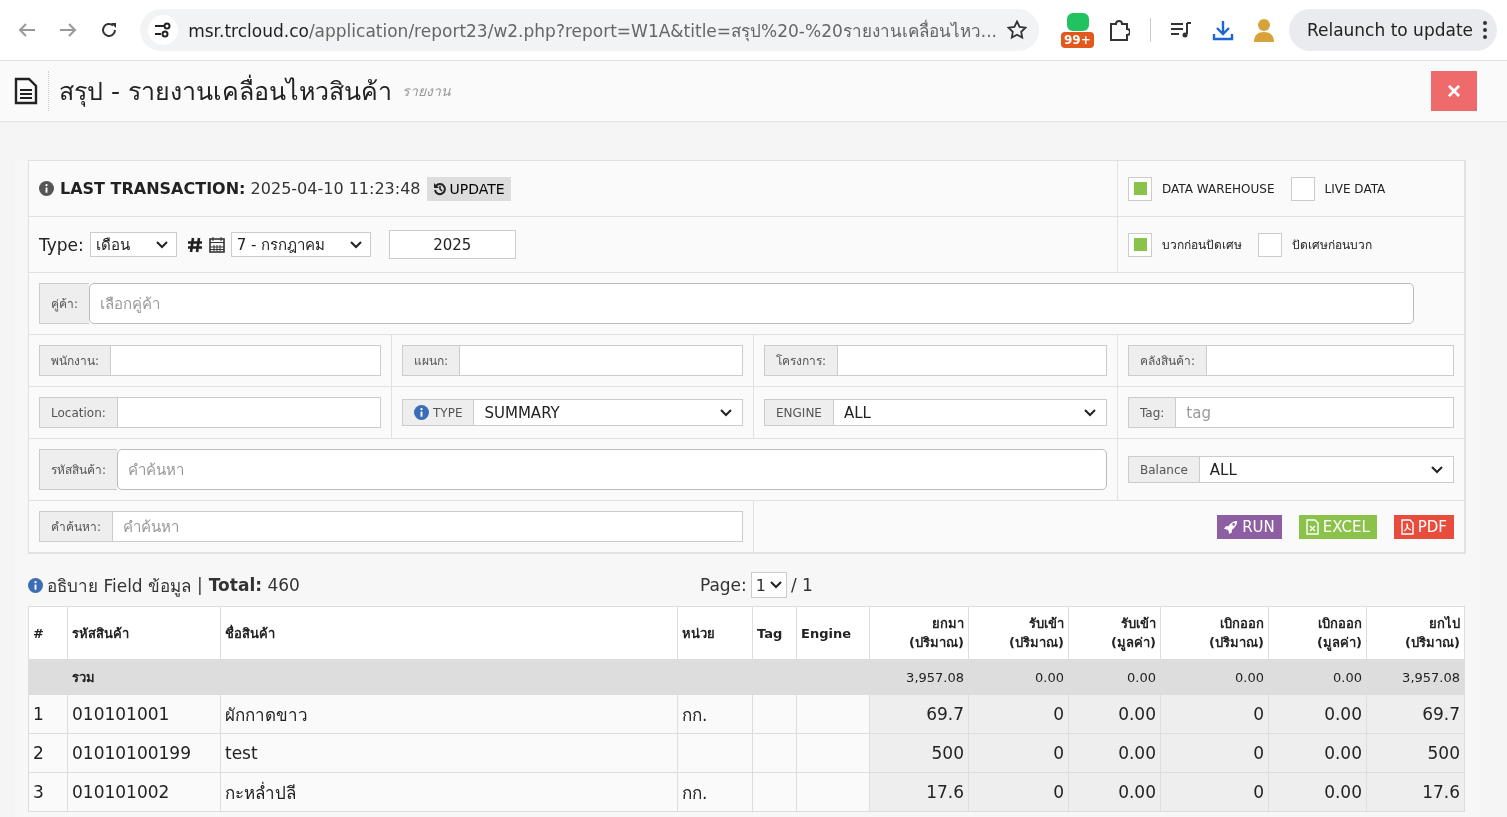  I want to click on table-cell: 01010100199, so click(144, 753).